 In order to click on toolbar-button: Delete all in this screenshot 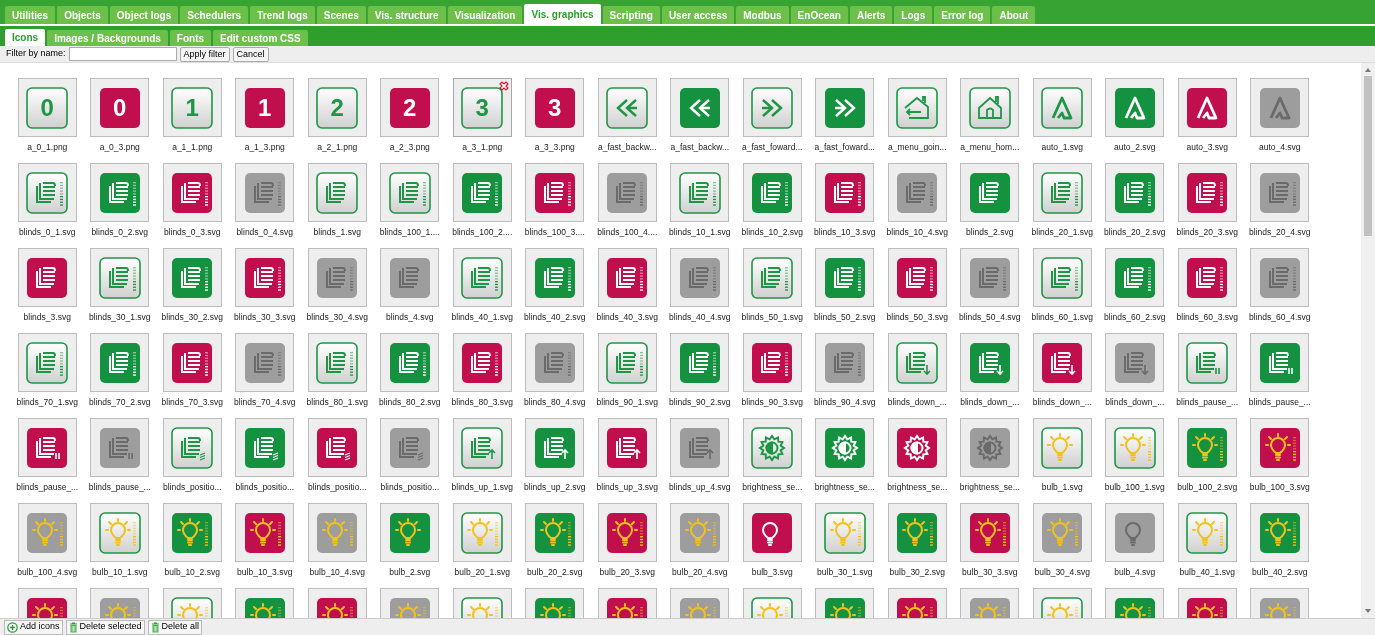, I will do `click(175, 627)`.